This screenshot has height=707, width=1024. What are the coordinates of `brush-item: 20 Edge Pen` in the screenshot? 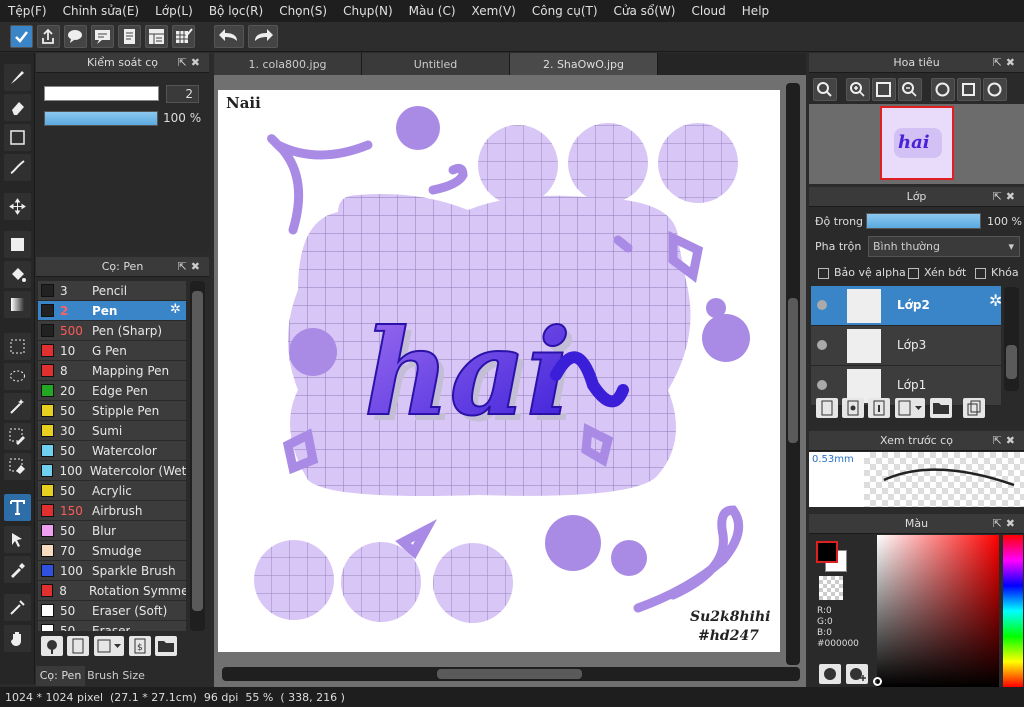 It's located at (112, 391).